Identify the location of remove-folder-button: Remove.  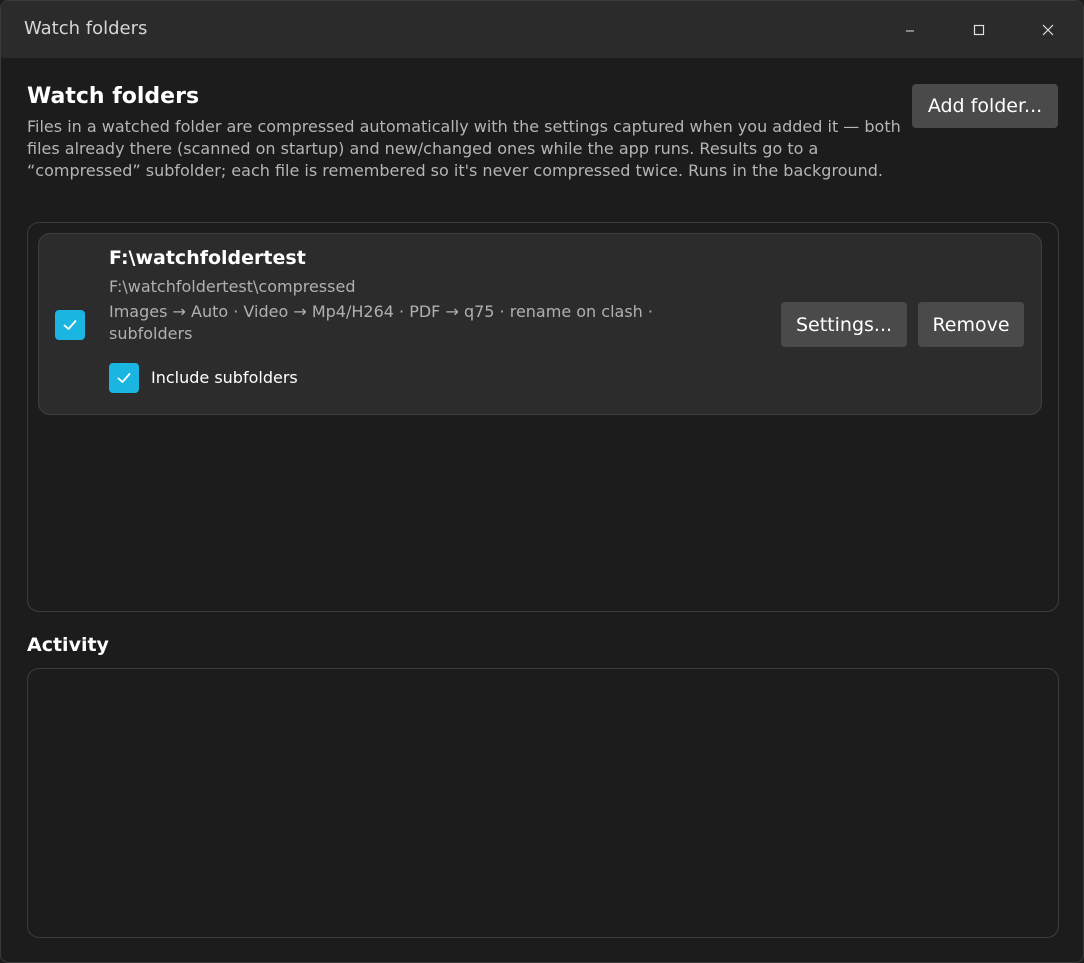
(971, 324).